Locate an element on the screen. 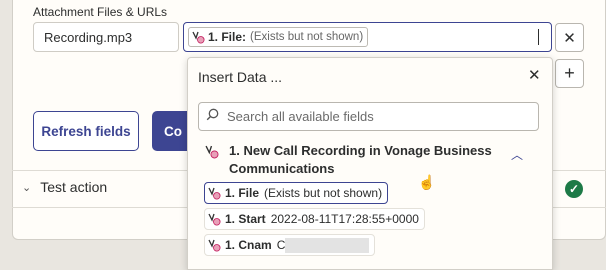 This screenshot has width=606, height=270. attachment-url-field: 1. File: (Exists but not shown) is located at coordinates (367, 37).